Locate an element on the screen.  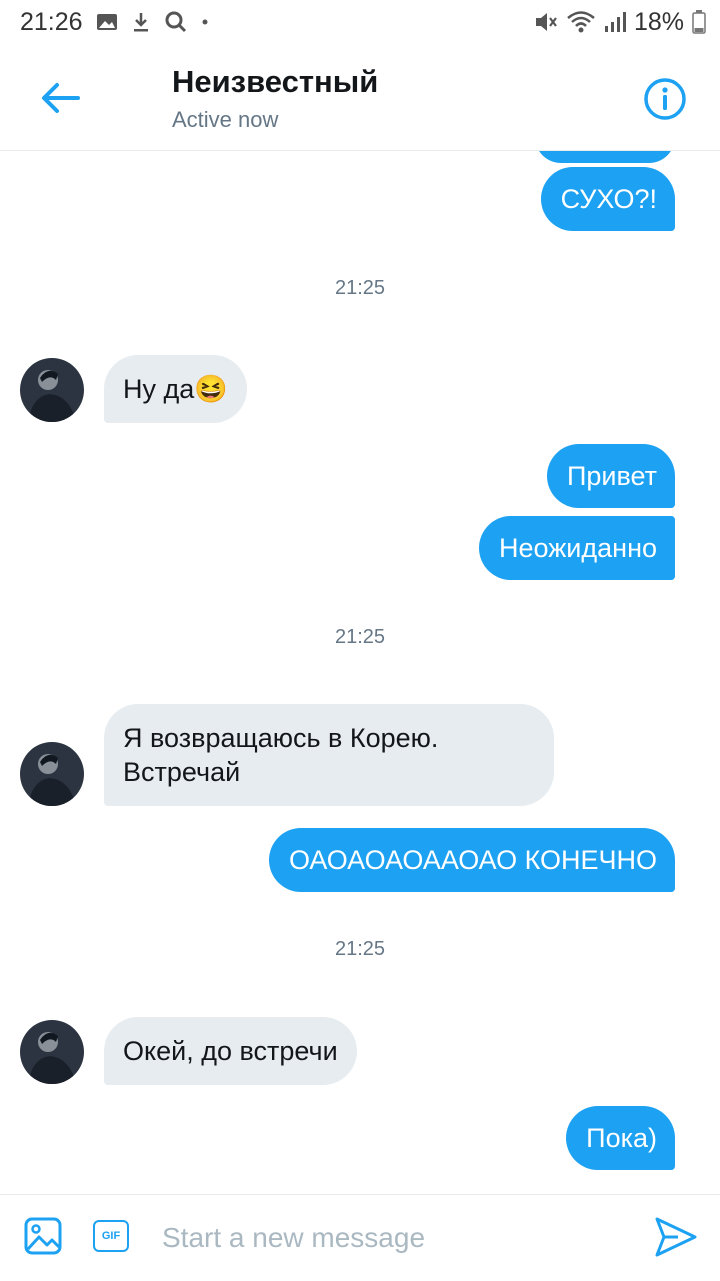
back-button is located at coordinates (60, 98).